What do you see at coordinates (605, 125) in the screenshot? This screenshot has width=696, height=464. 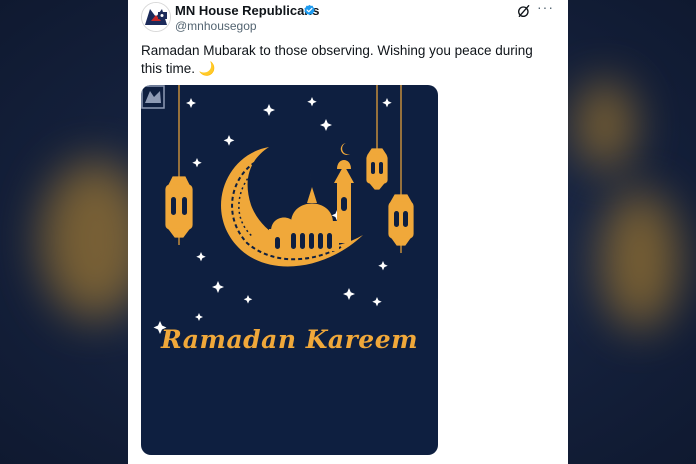 I see `blurred-lantern-right-top` at bounding box center [605, 125].